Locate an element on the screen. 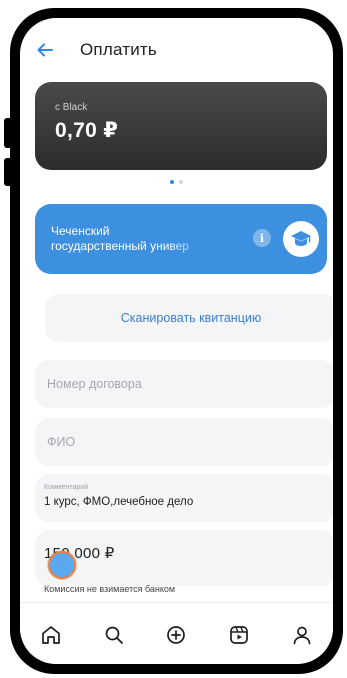  plus-circle-icon is located at coordinates (176, 635).